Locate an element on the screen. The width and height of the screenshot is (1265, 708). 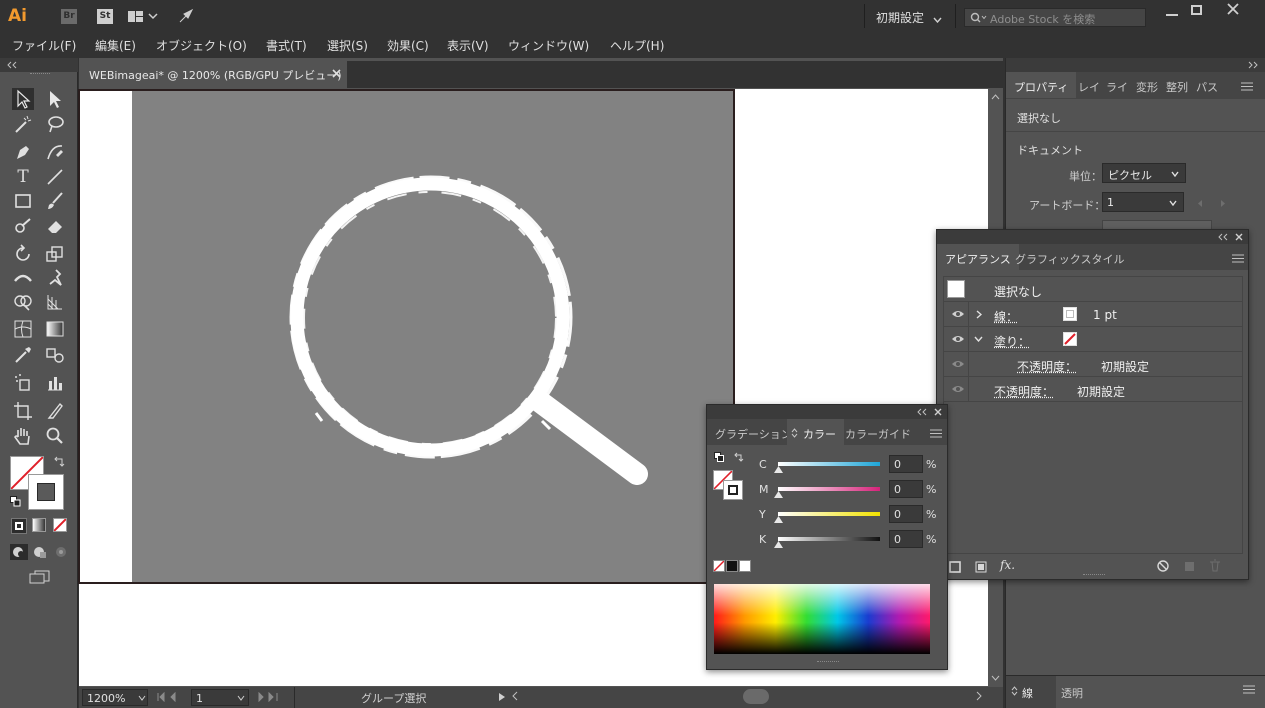
channel-y-thumb is located at coordinates (778, 519).